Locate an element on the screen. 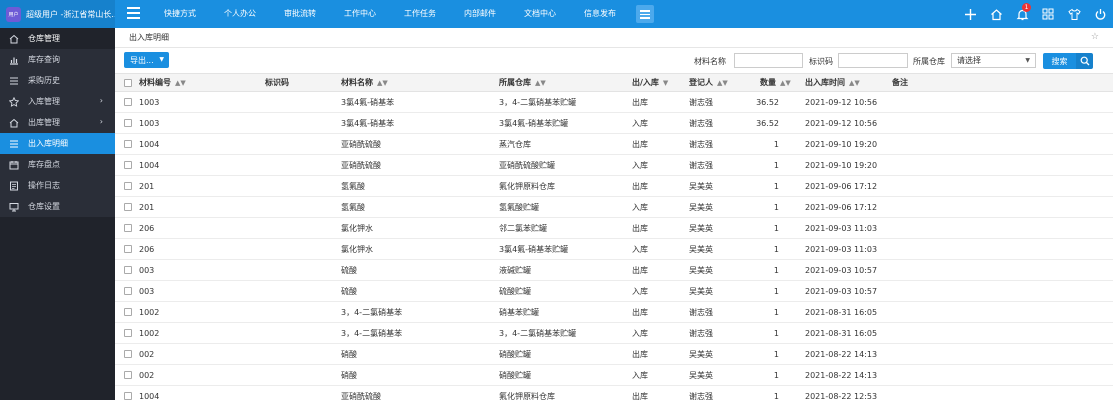 The image size is (1113, 400). warehouse-select: 请选择 ▼ is located at coordinates (993, 60).